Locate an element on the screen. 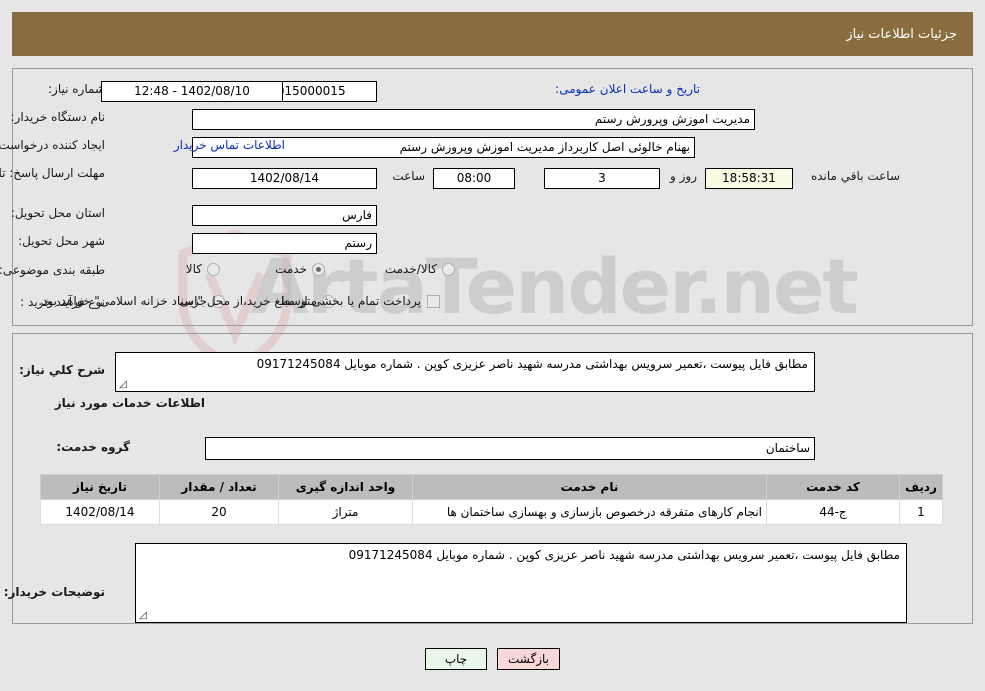 The height and width of the screenshot is (691, 985). col-unit: واحد اندازه گیری is located at coordinates (345, 487).